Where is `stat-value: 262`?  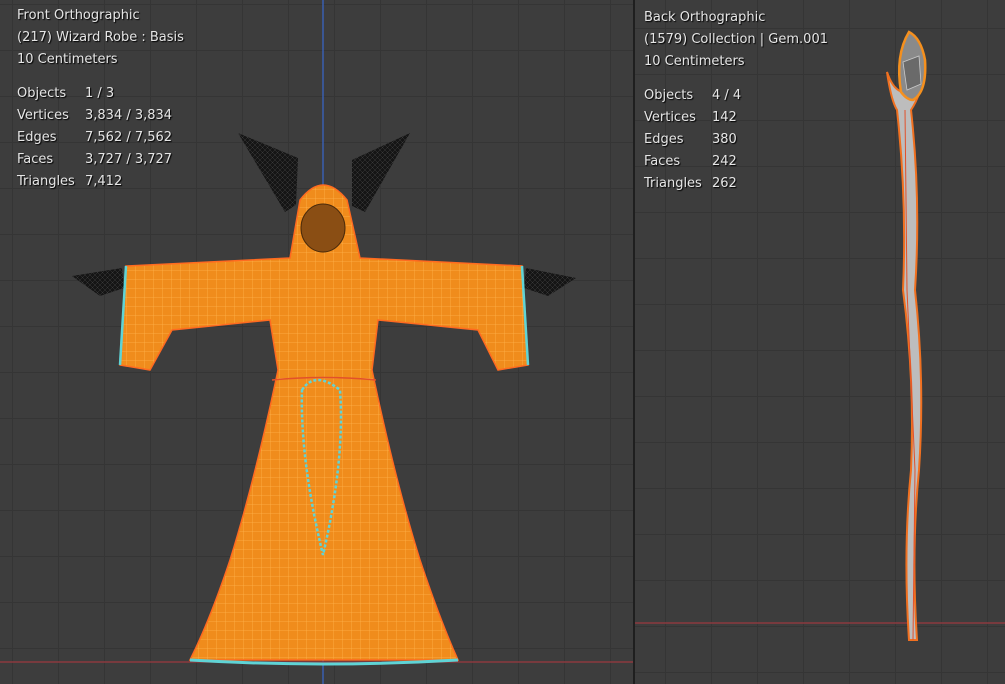
stat-value: 262 is located at coordinates (724, 183).